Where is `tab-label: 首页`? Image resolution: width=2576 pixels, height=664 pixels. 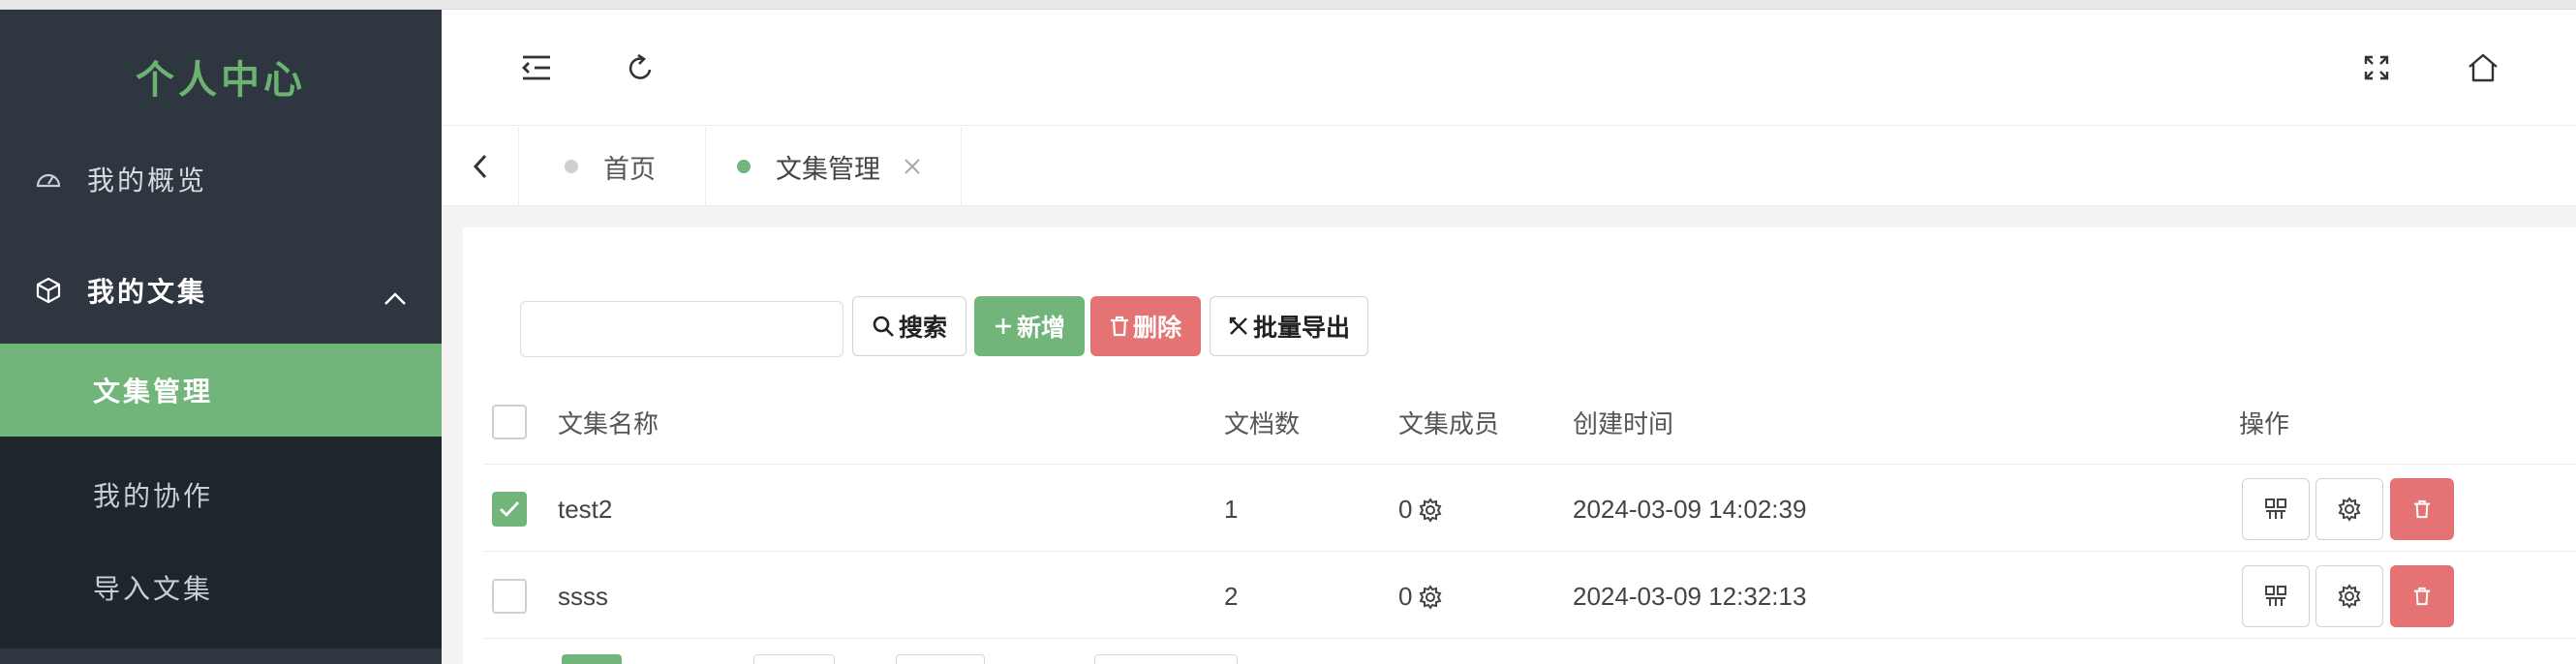 tab-label: 首页 is located at coordinates (629, 169).